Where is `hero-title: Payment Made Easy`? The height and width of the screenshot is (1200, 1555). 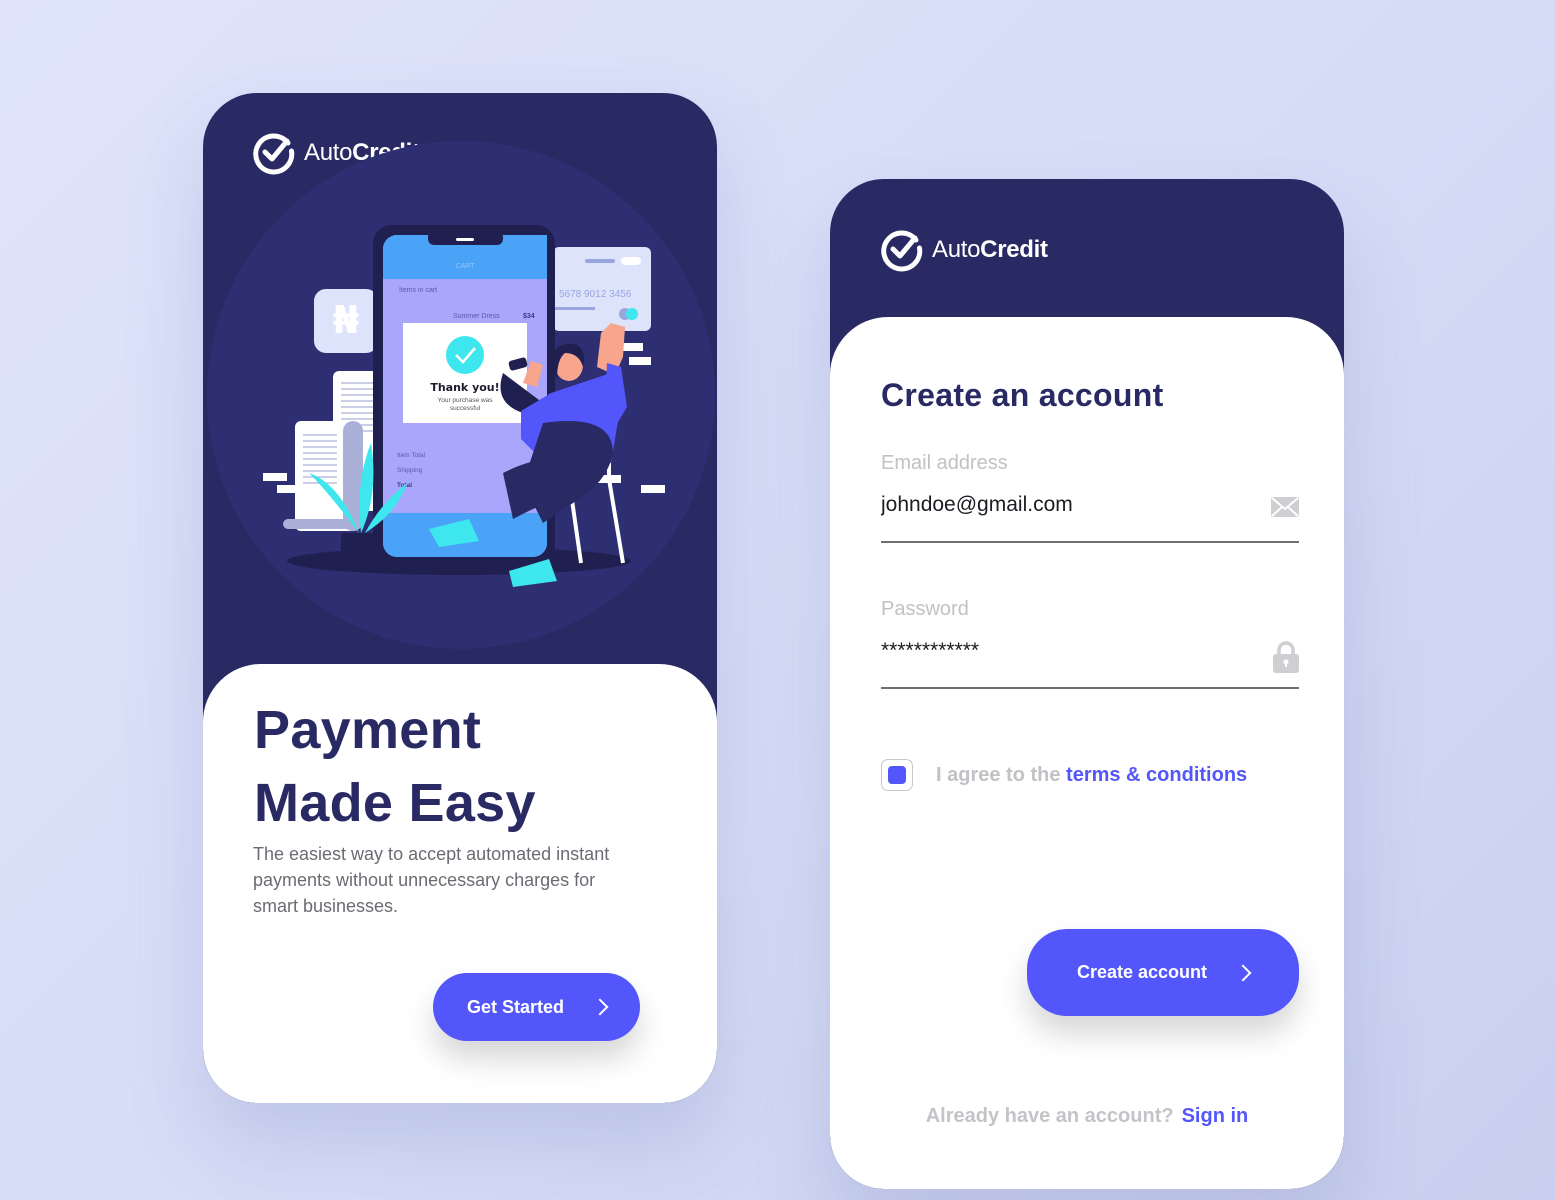 hero-title: Payment Made Easy is located at coordinates (395, 766).